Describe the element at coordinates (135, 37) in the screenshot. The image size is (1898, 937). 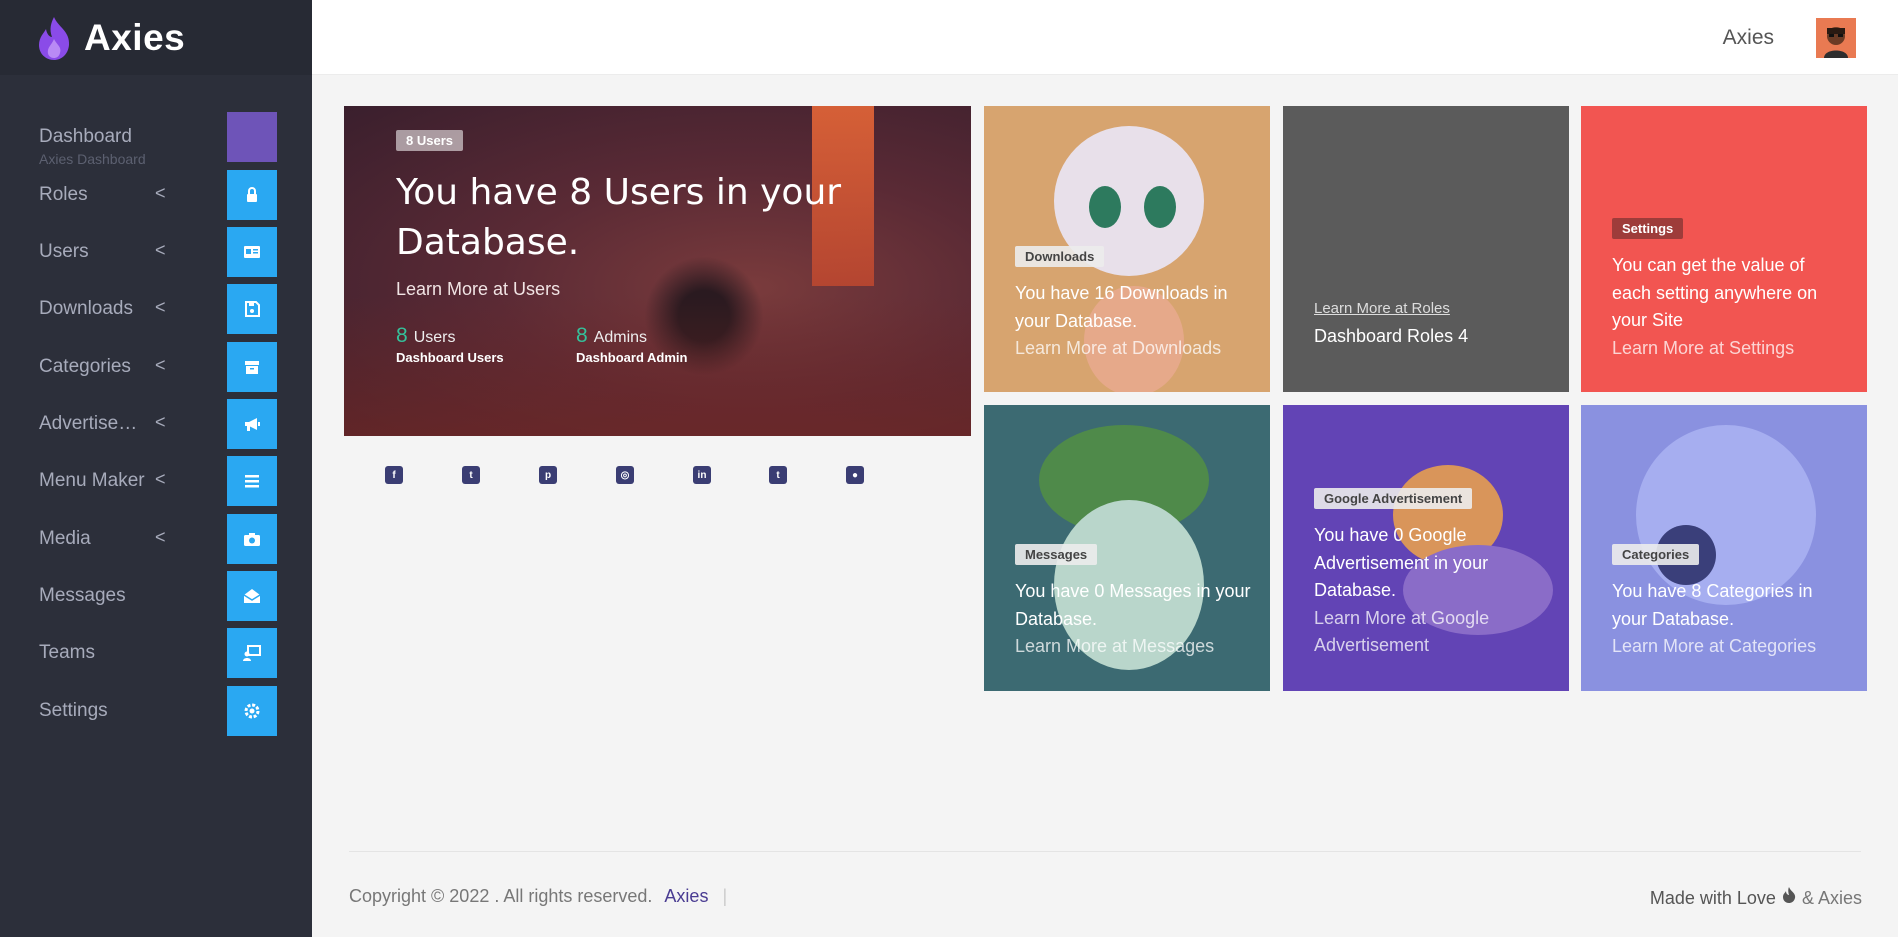
I see `brand-name: Axies` at that location.